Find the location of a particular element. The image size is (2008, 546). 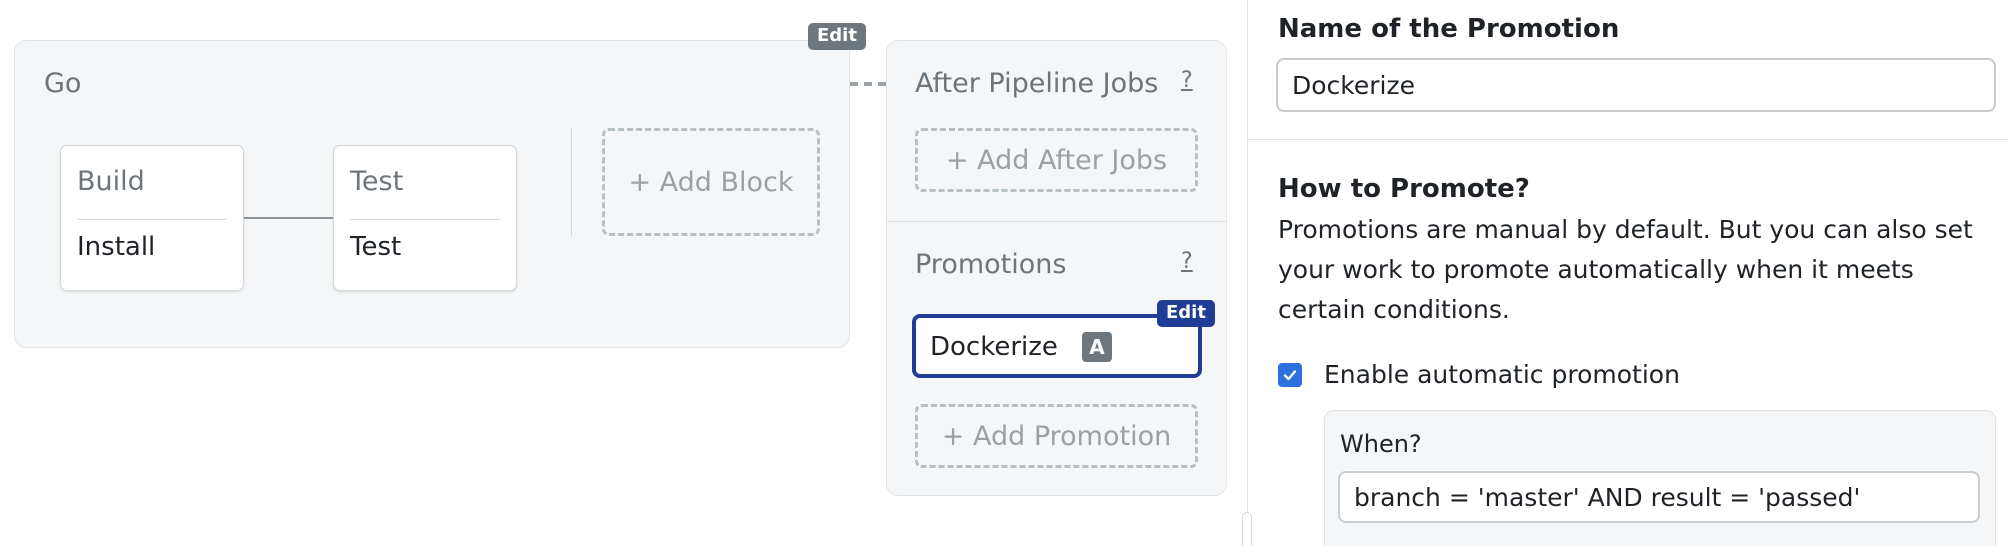

edit-pipeline-button: Edit is located at coordinates (837, 36).